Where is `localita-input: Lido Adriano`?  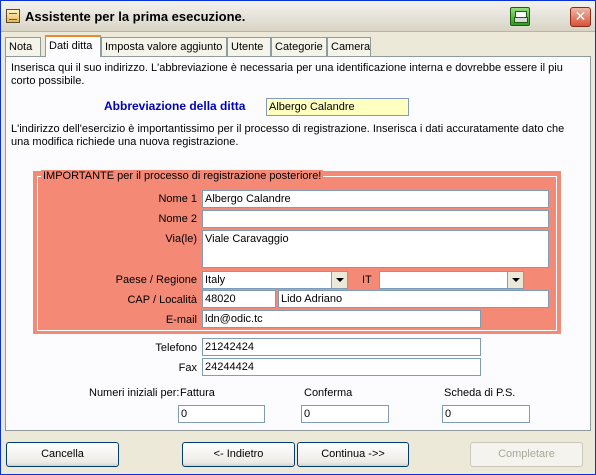
localita-input: Lido Adriano is located at coordinates (413, 299).